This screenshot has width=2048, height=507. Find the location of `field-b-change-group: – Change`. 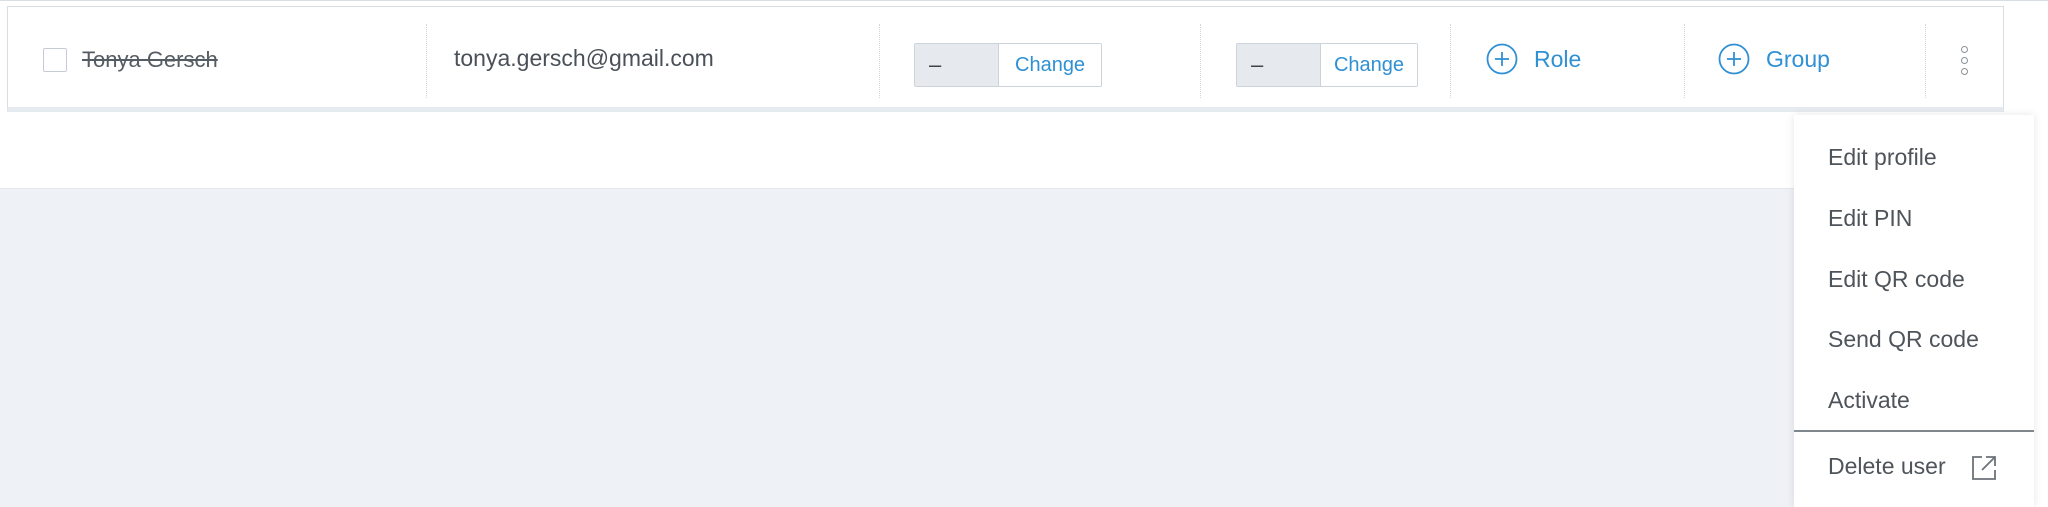

field-b-change-group: – Change is located at coordinates (1327, 65).